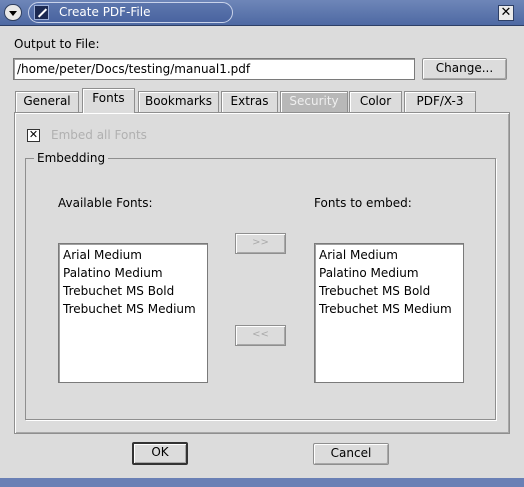 The height and width of the screenshot is (487, 524). I want to click on tab-label: Extras, so click(249, 101).